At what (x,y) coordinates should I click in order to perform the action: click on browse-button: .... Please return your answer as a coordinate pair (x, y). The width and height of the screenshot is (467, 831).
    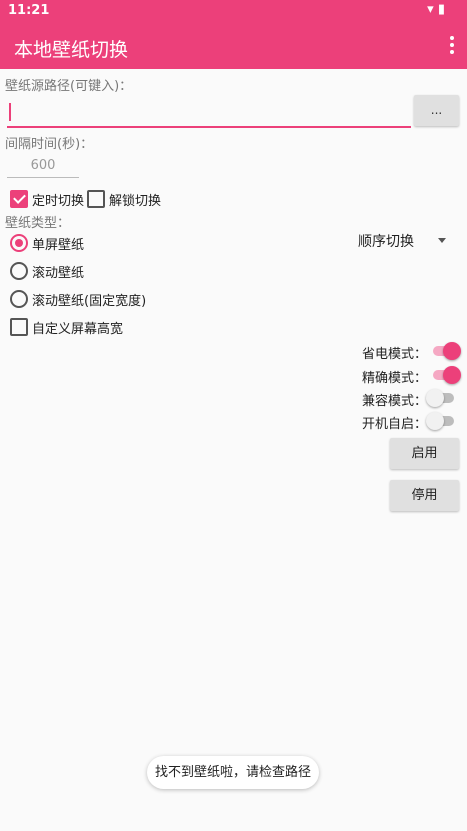
    Looking at the image, I should click on (436, 110).